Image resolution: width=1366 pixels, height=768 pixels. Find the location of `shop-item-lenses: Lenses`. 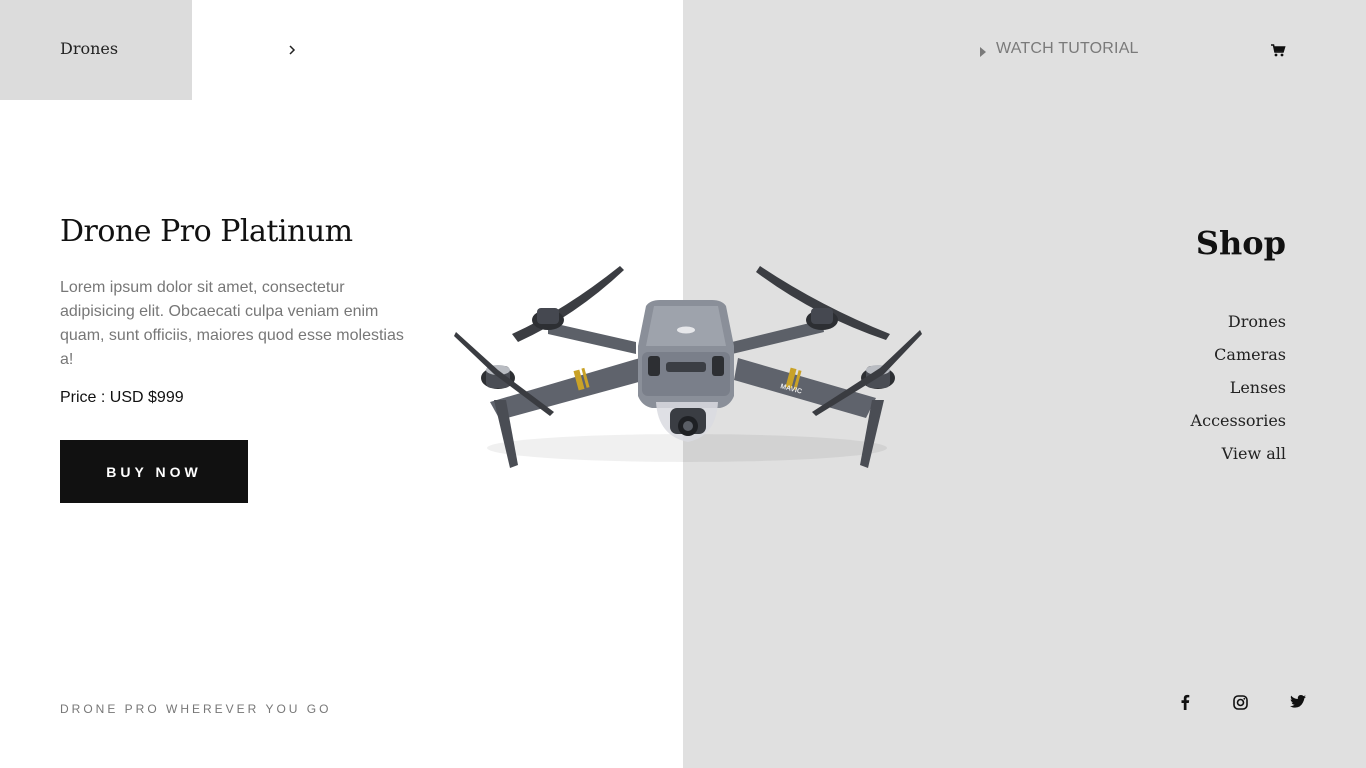

shop-item-lenses: Lenses is located at coordinates (1238, 393).